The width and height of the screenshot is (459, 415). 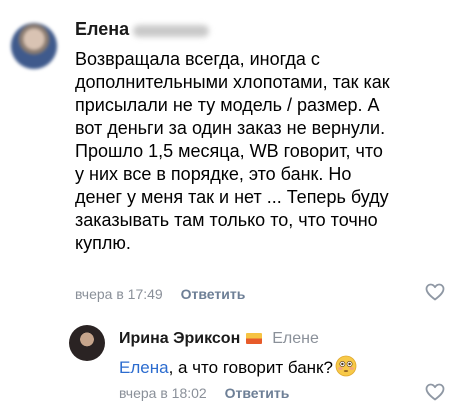 I want to click on comment-line: куплю., so click(x=103, y=243).